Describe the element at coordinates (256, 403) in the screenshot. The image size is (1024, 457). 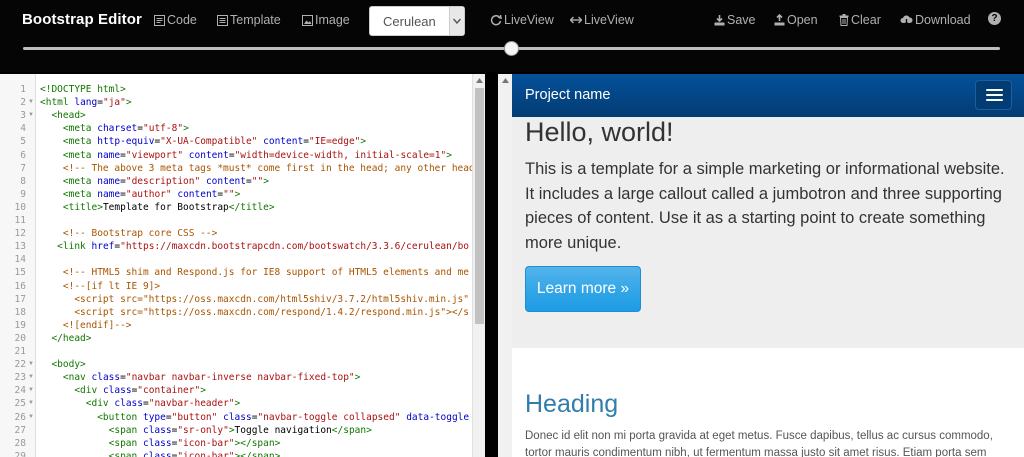
I see `code-line: <div class="navbar-header">` at that location.